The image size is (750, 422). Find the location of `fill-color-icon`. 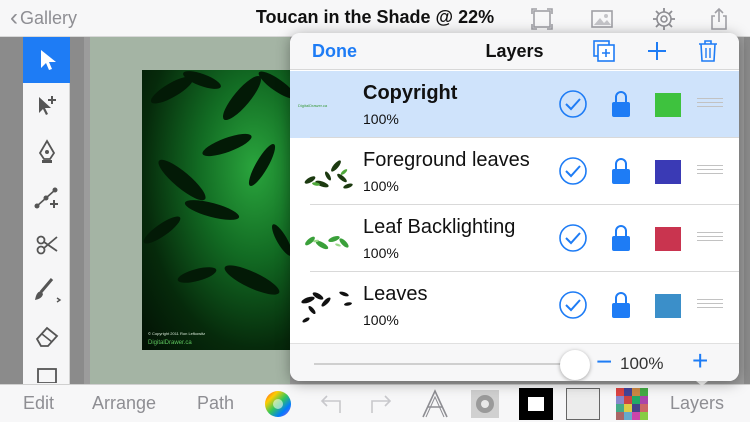

fill-color-icon is located at coordinates (583, 404).